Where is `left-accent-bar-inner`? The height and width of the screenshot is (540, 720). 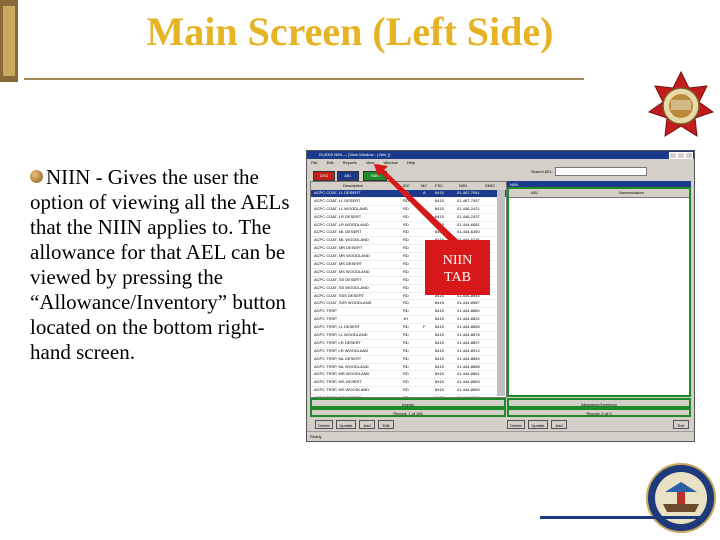 left-accent-bar-inner is located at coordinates (9, 41).